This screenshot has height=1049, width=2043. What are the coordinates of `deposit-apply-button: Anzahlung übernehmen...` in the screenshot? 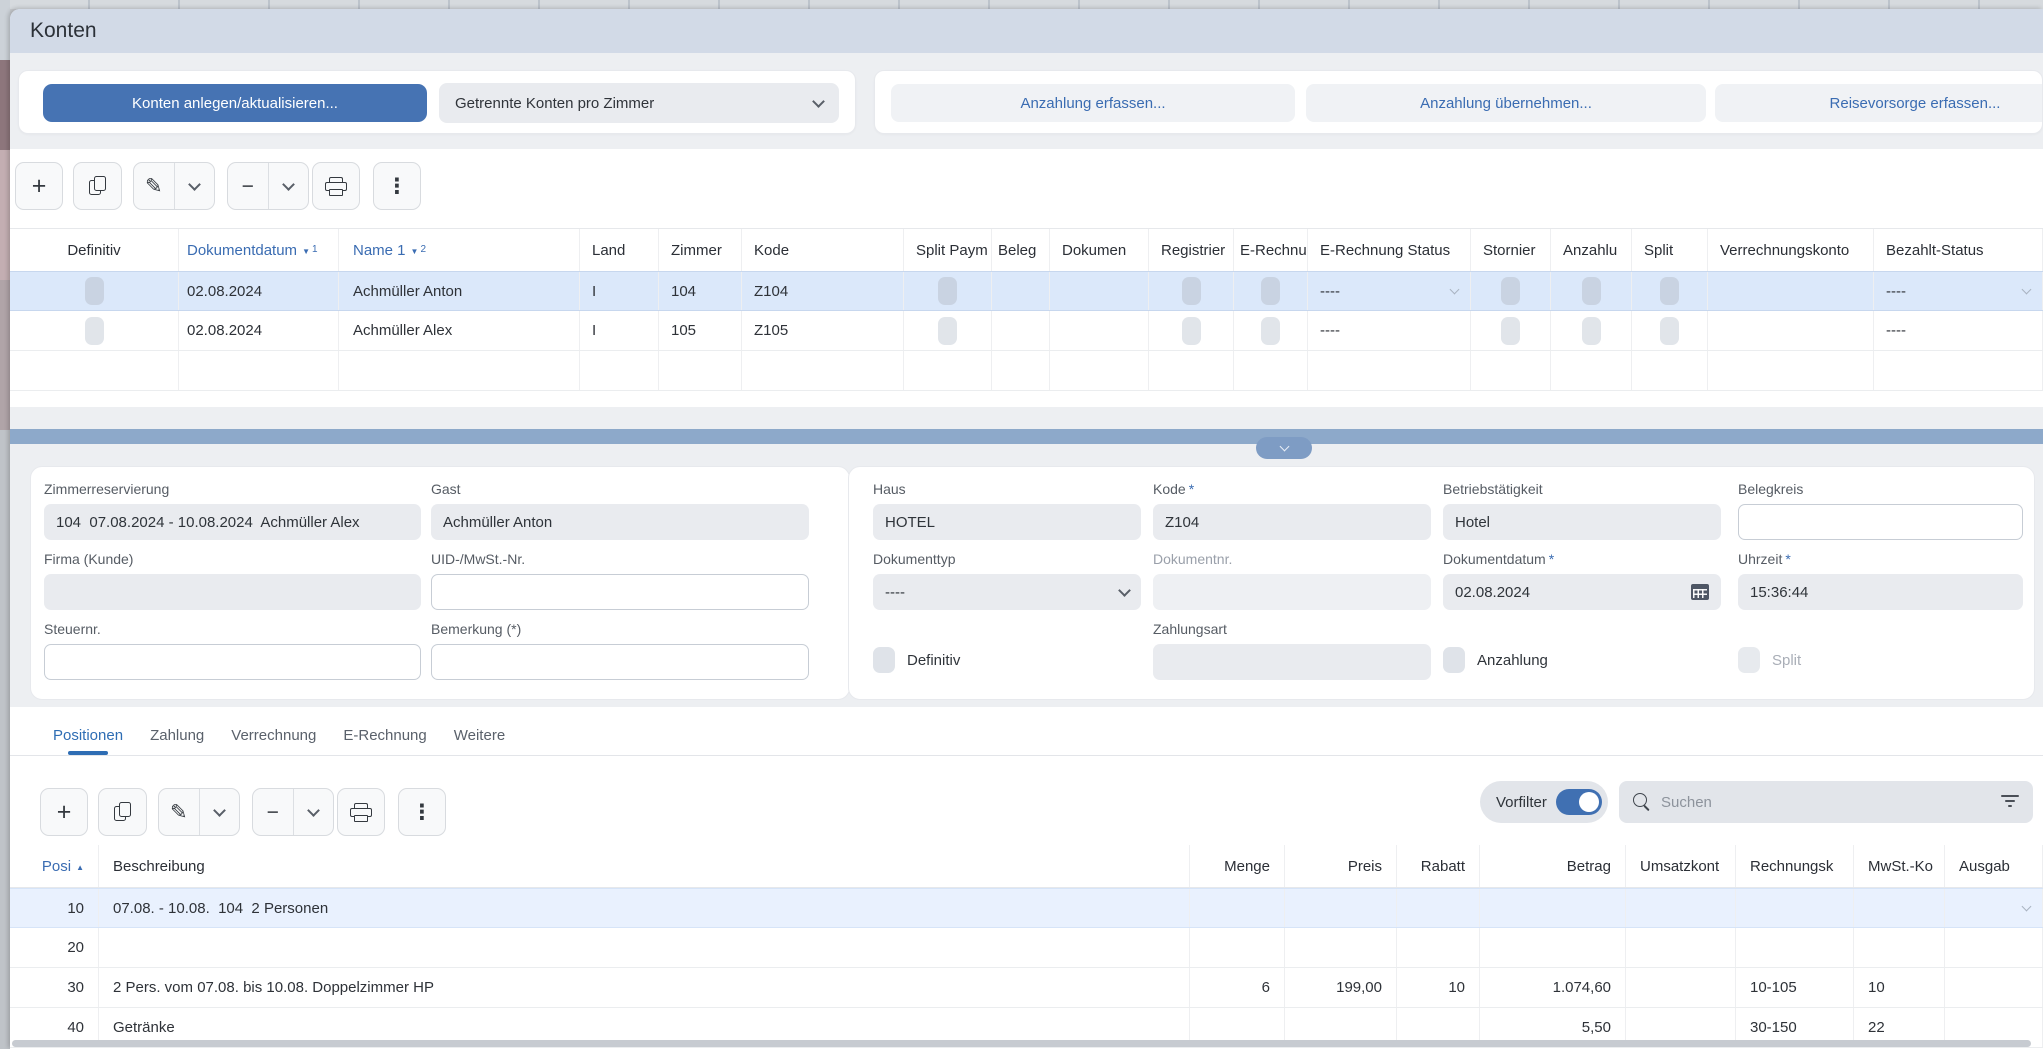 It's located at (1506, 103).